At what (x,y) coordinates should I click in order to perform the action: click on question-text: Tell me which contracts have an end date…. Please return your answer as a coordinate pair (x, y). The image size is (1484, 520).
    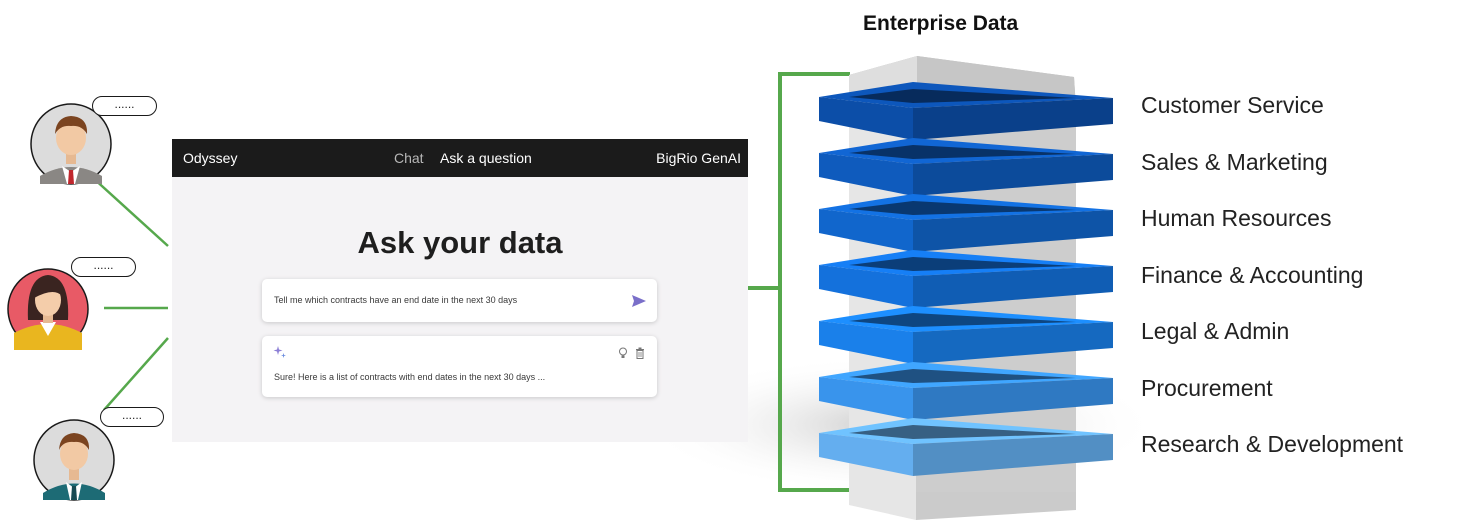
    Looking at the image, I should click on (395, 300).